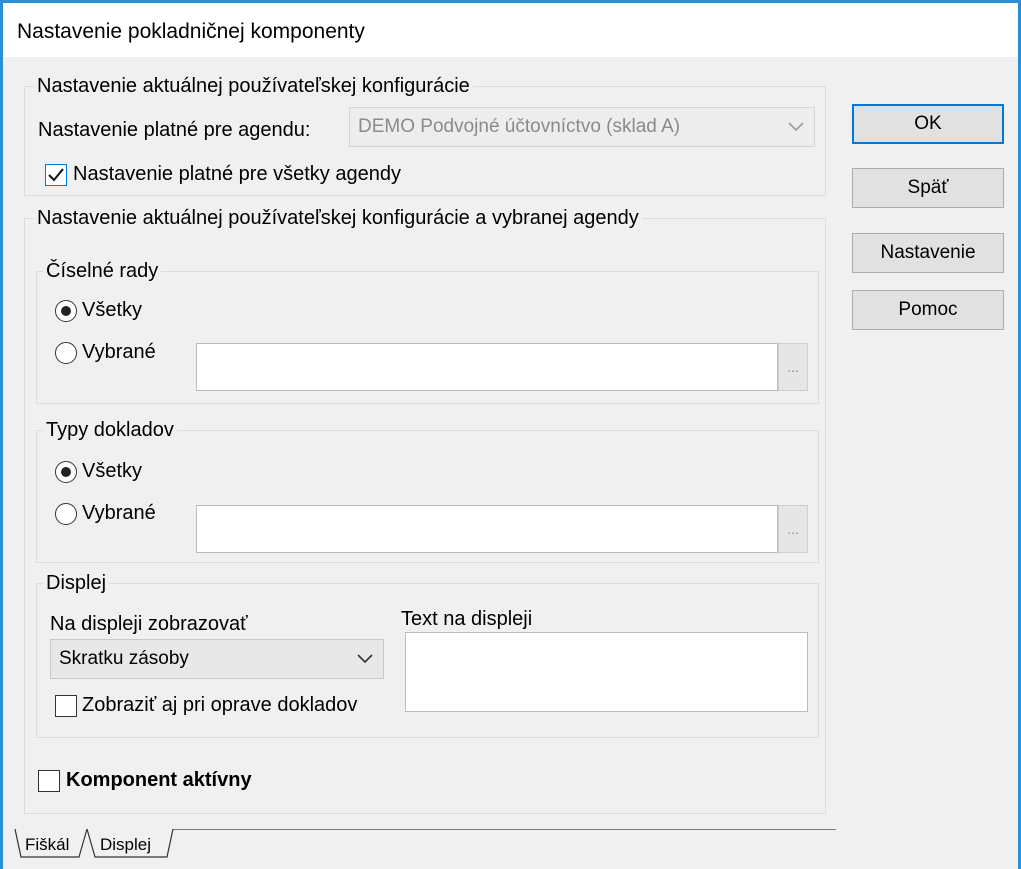 This screenshot has width=1021, height=869. I want to click on back-button: Späť, so click(928, 188).